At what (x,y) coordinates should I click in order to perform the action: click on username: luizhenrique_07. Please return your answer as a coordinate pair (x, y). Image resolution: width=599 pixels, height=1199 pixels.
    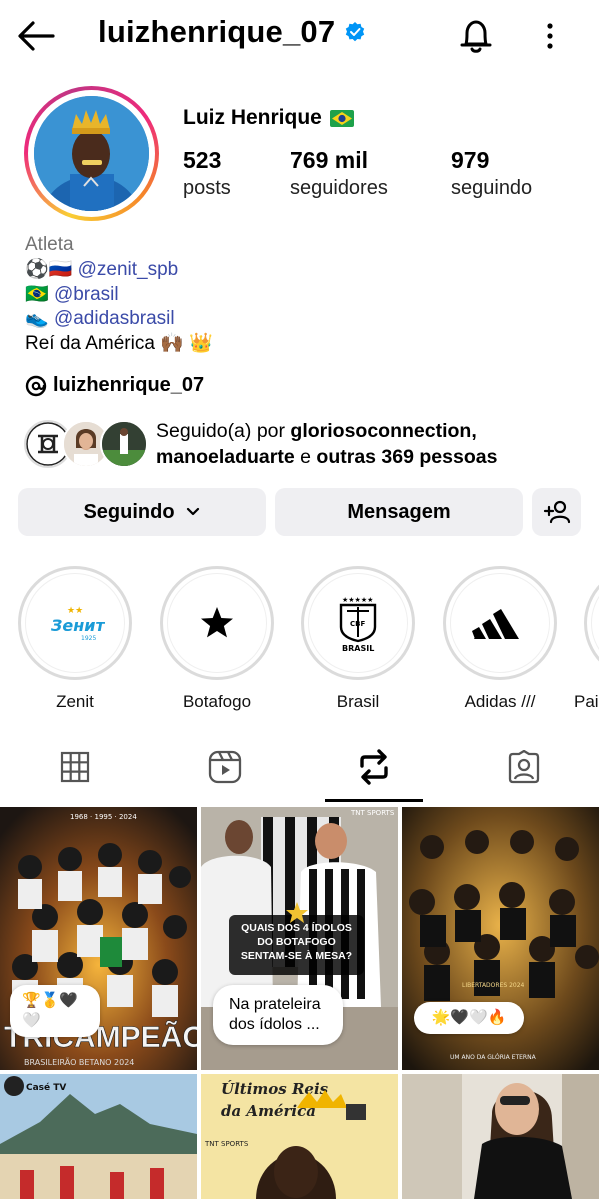
    Looking at the image, I should click on (217, 31).